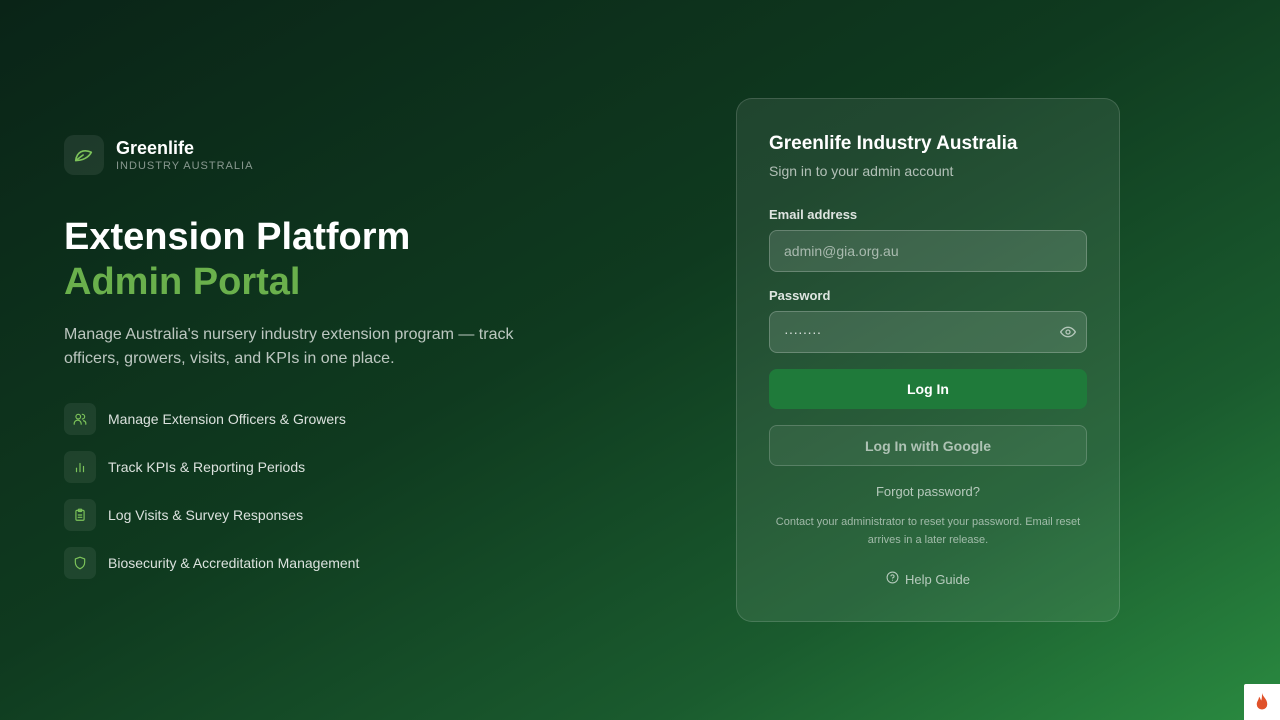  What do you see at coordinates (800, 295) in the screenshot?
I see `password-label: Password` at bounding box center [800, 295].